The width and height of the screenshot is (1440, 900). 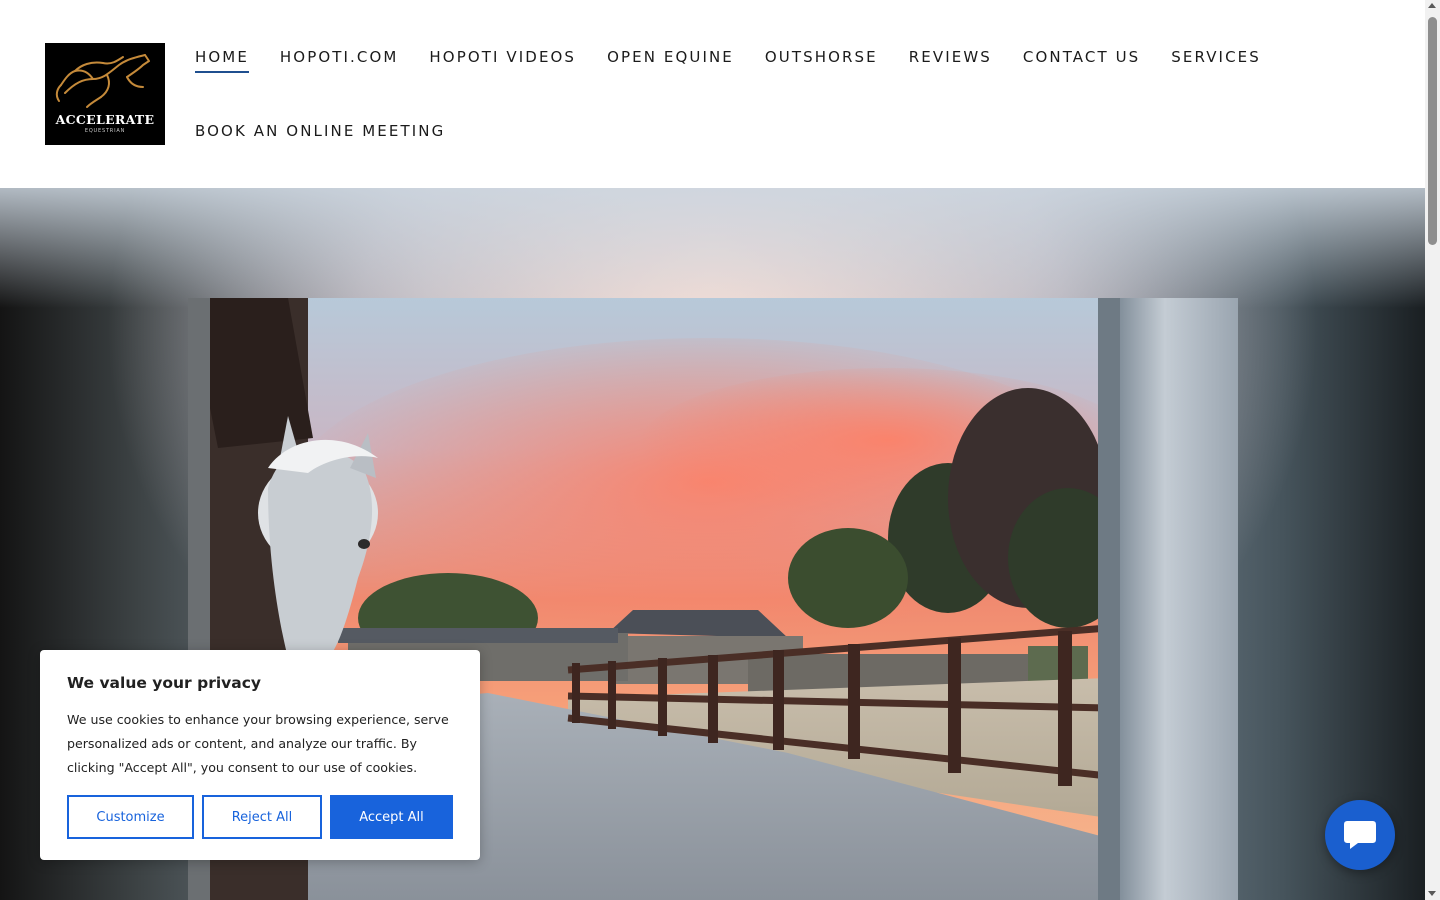 What do you see at coordinates (130, 817) in the screenshot?
I see `customize-button: Customize` at bounding box center [130, 817].